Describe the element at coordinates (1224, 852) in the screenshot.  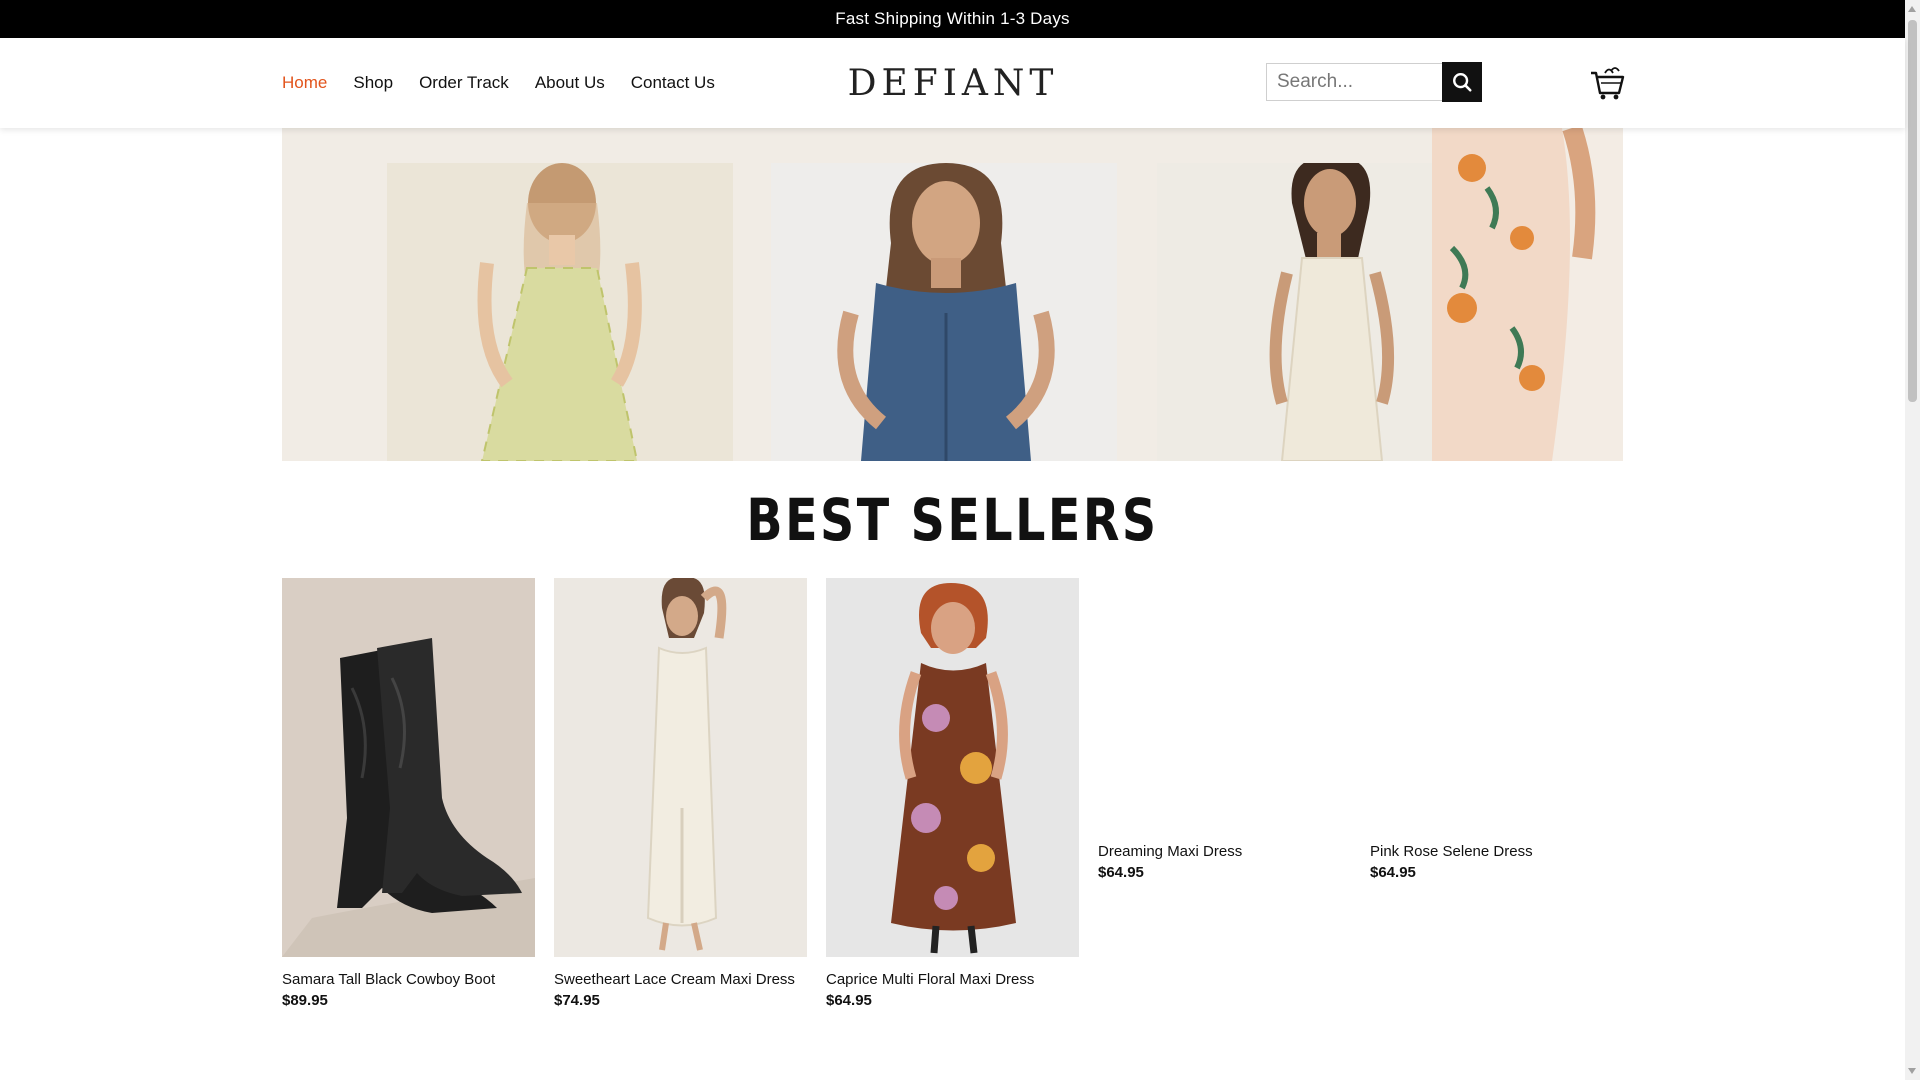
I see `product-name: Dreaming Maxi Dress` at that location.